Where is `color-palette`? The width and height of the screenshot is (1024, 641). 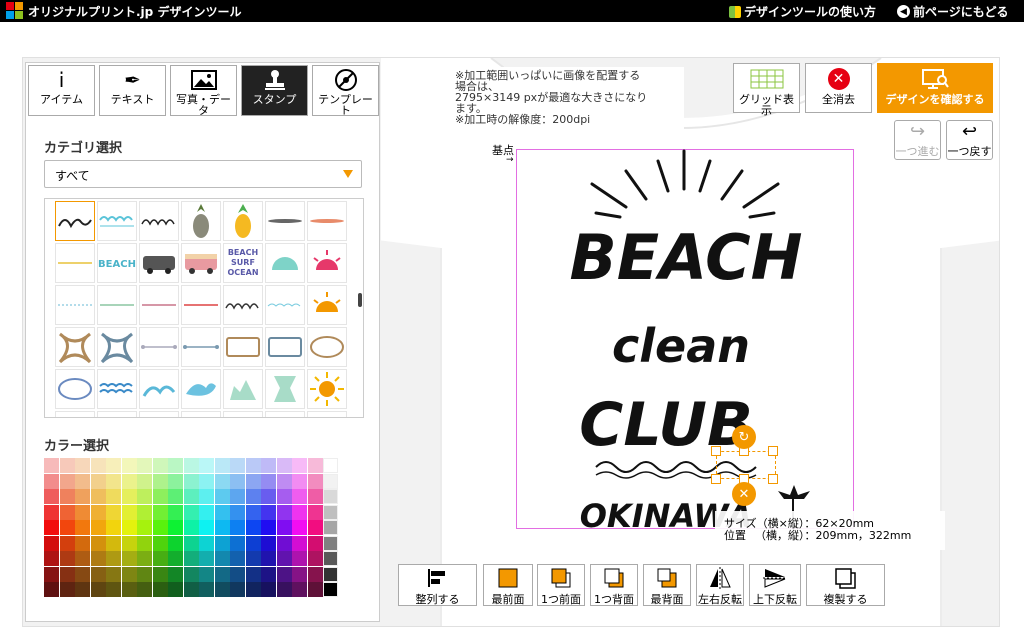 color-palette is located at coordinates (202, 530).